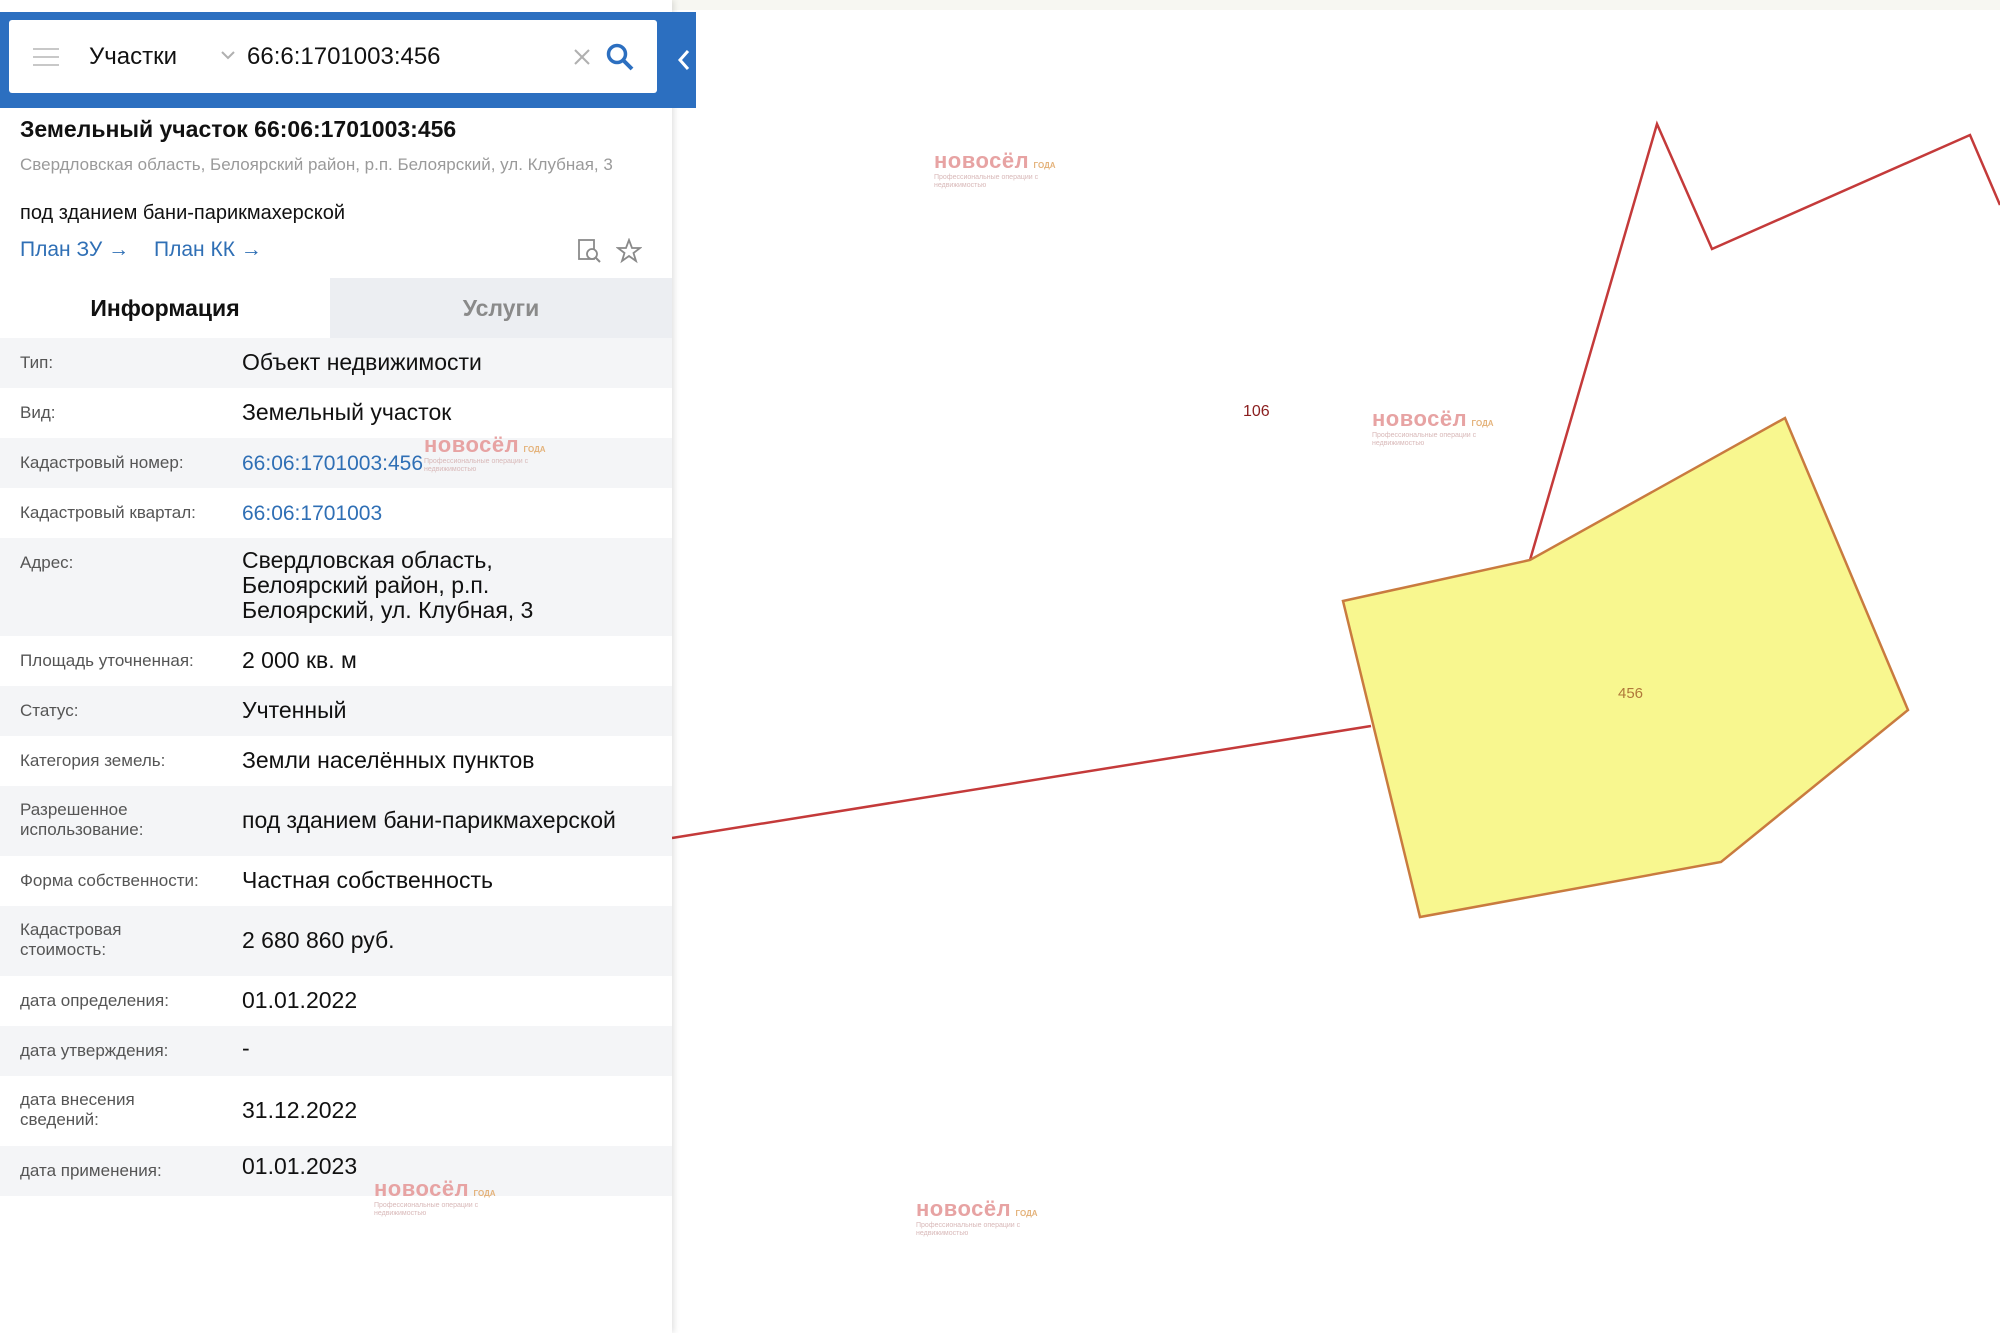 Image resolution: width=2000 pixels, height=1333 pixels. Describe the element at coordinates (133, 56) in the screenshot. I see `layer-select: Участки` at that location.